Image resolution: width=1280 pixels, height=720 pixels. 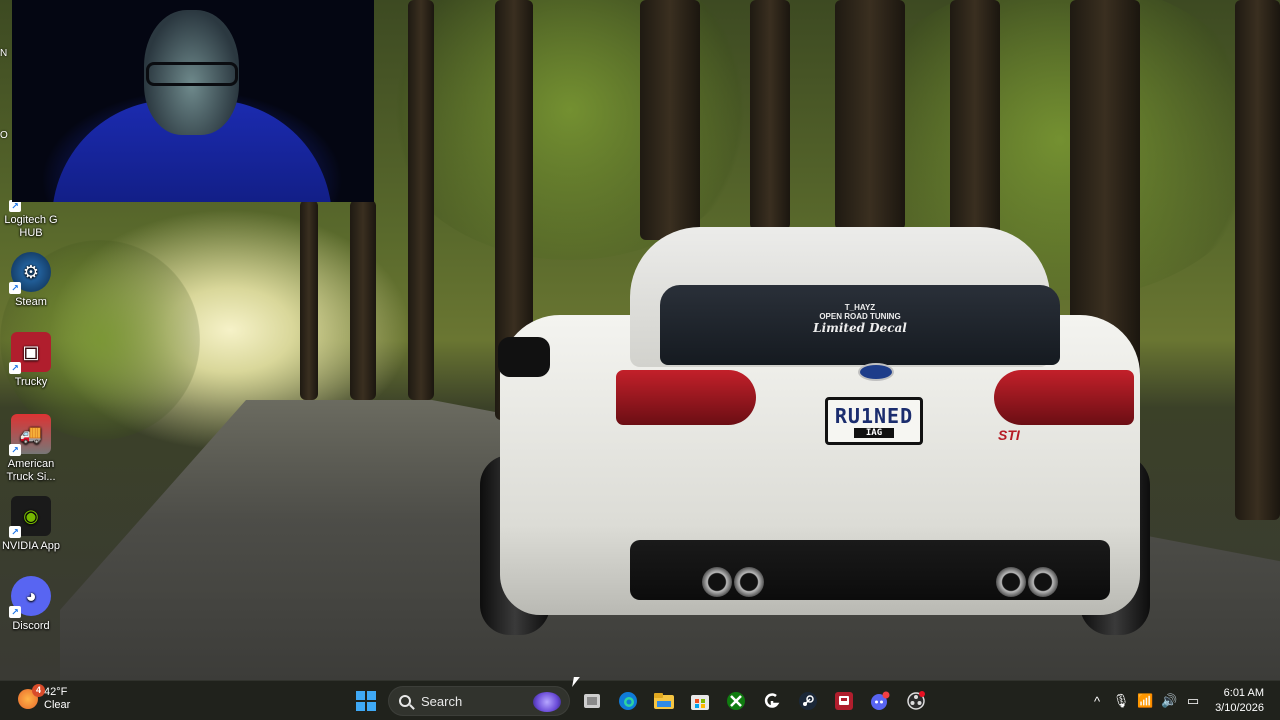 I want to click on taskbar-center: Search, so click(x=641, y=701).